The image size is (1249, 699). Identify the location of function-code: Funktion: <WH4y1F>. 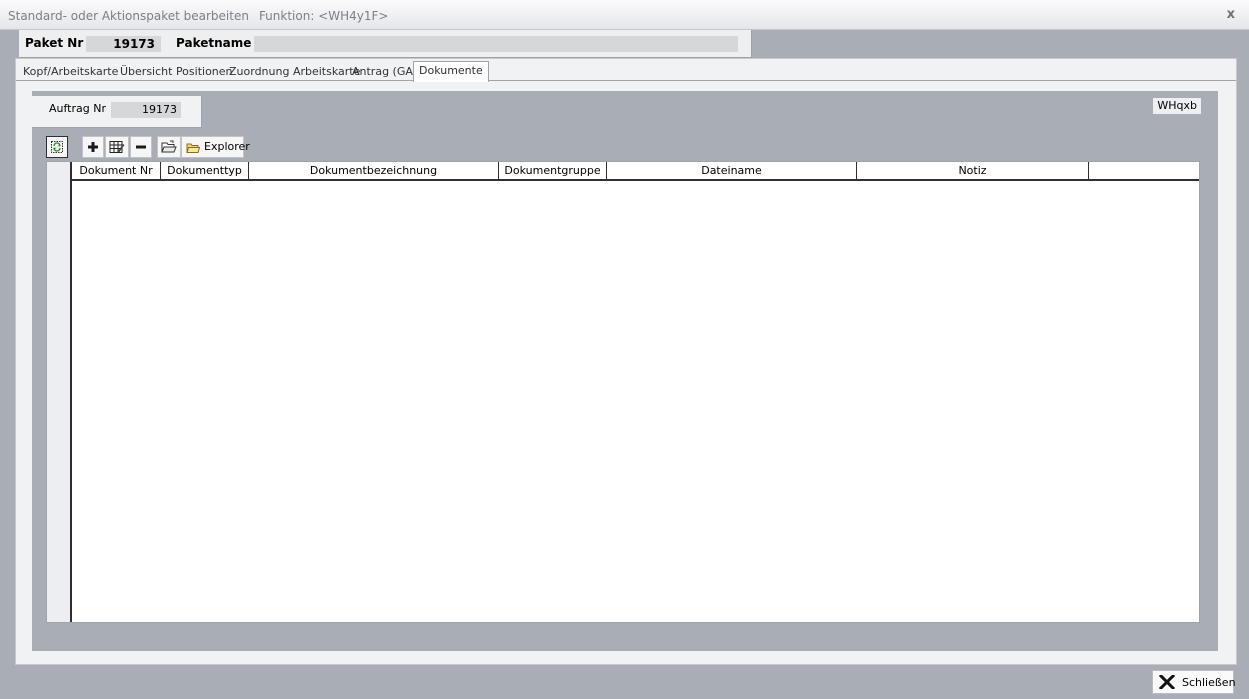
(323, 16).